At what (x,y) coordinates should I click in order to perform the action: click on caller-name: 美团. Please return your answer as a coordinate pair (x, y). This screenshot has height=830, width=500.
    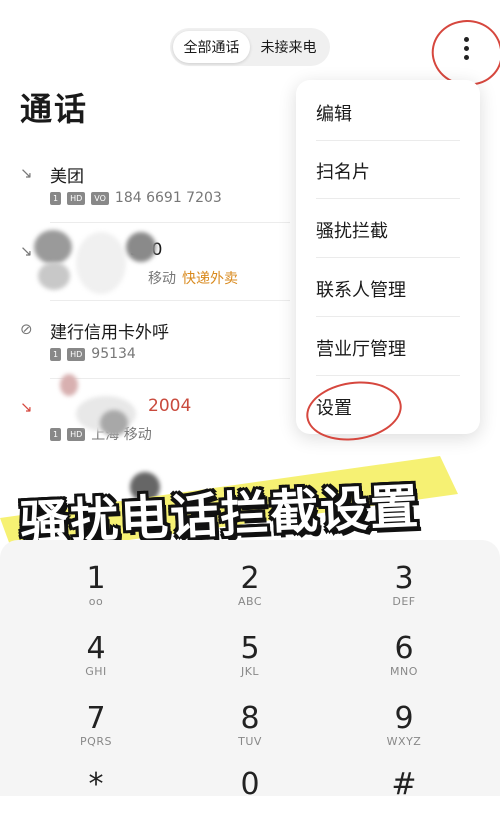
    Looking at the image, I should click on (67, 177).